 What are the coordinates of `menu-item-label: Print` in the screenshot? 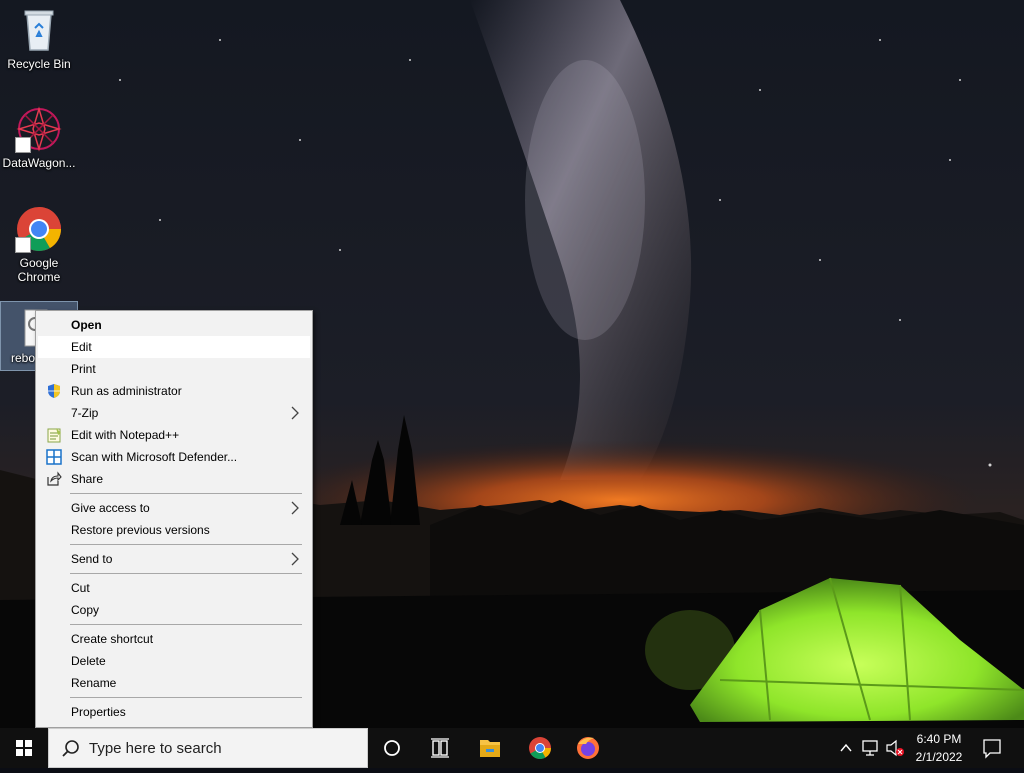 It's located at (83, 369).